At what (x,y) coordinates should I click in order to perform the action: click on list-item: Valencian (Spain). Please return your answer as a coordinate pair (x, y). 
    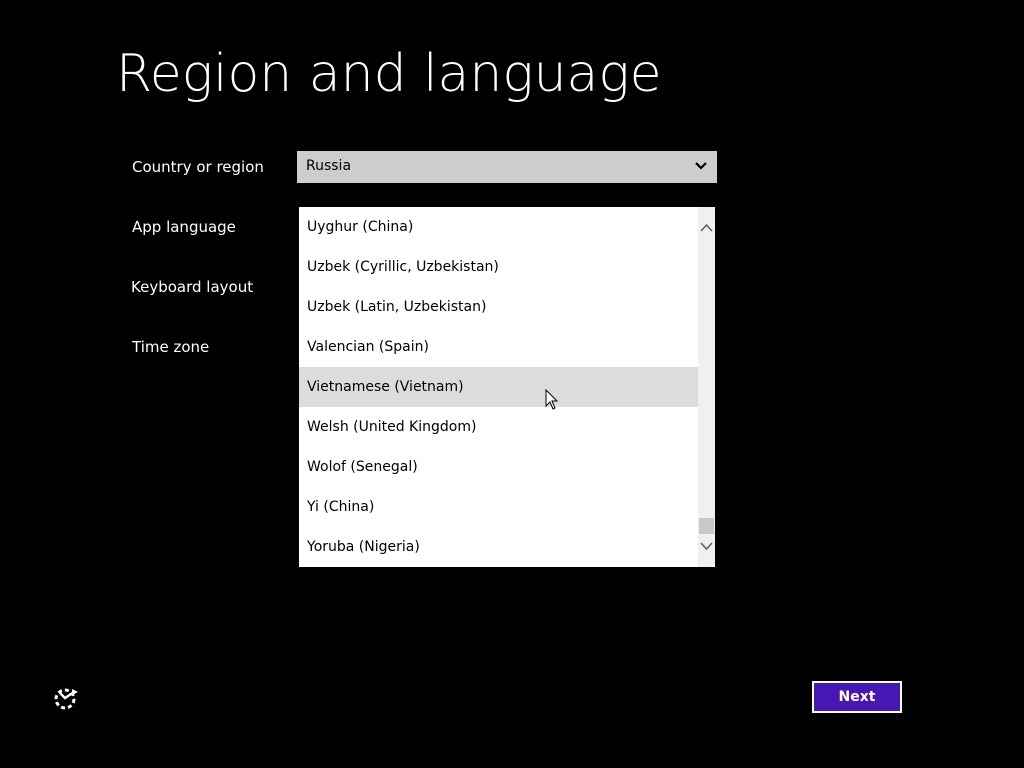
    Looking at the image, I should click on (498, 347).